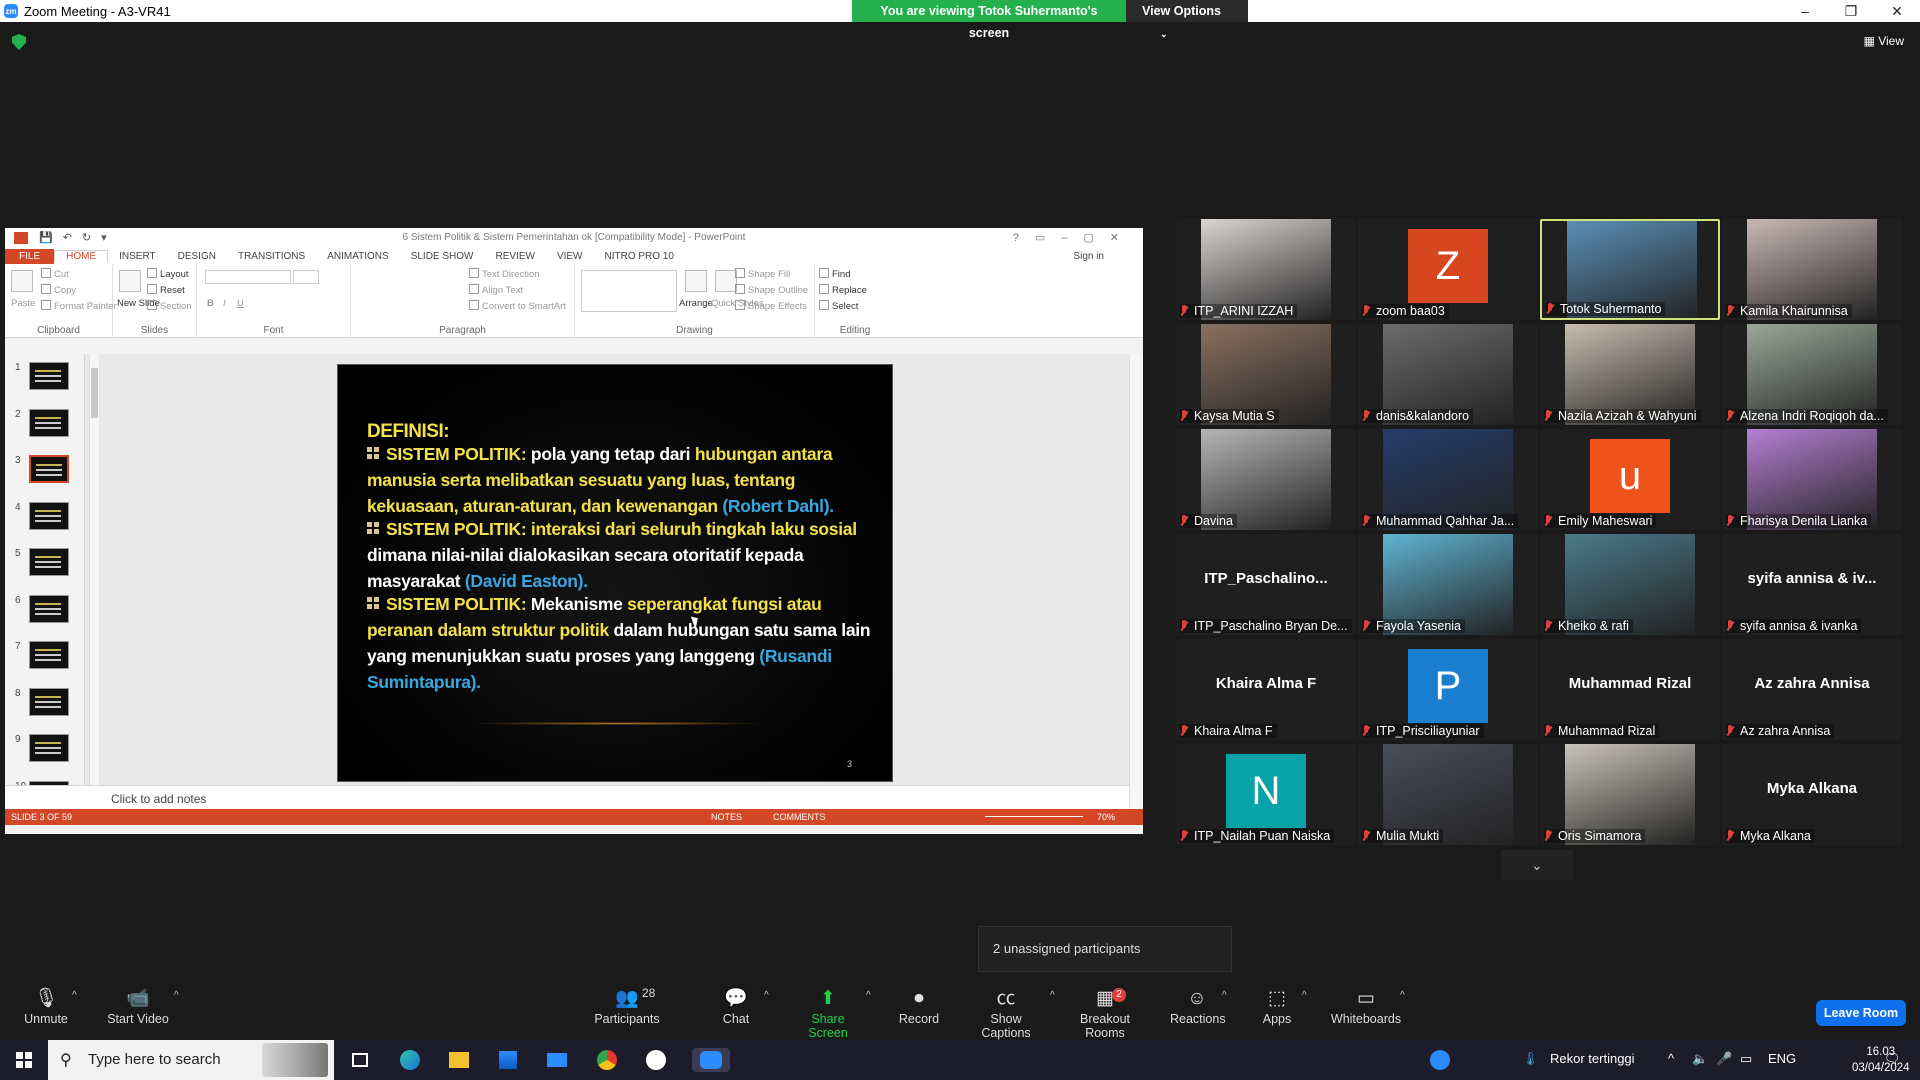 The height and width of the screenshot is (1080, 1920). Describe the element at coordinates (224, 303) in the screenshot. I see `italic-button: I` at that location.